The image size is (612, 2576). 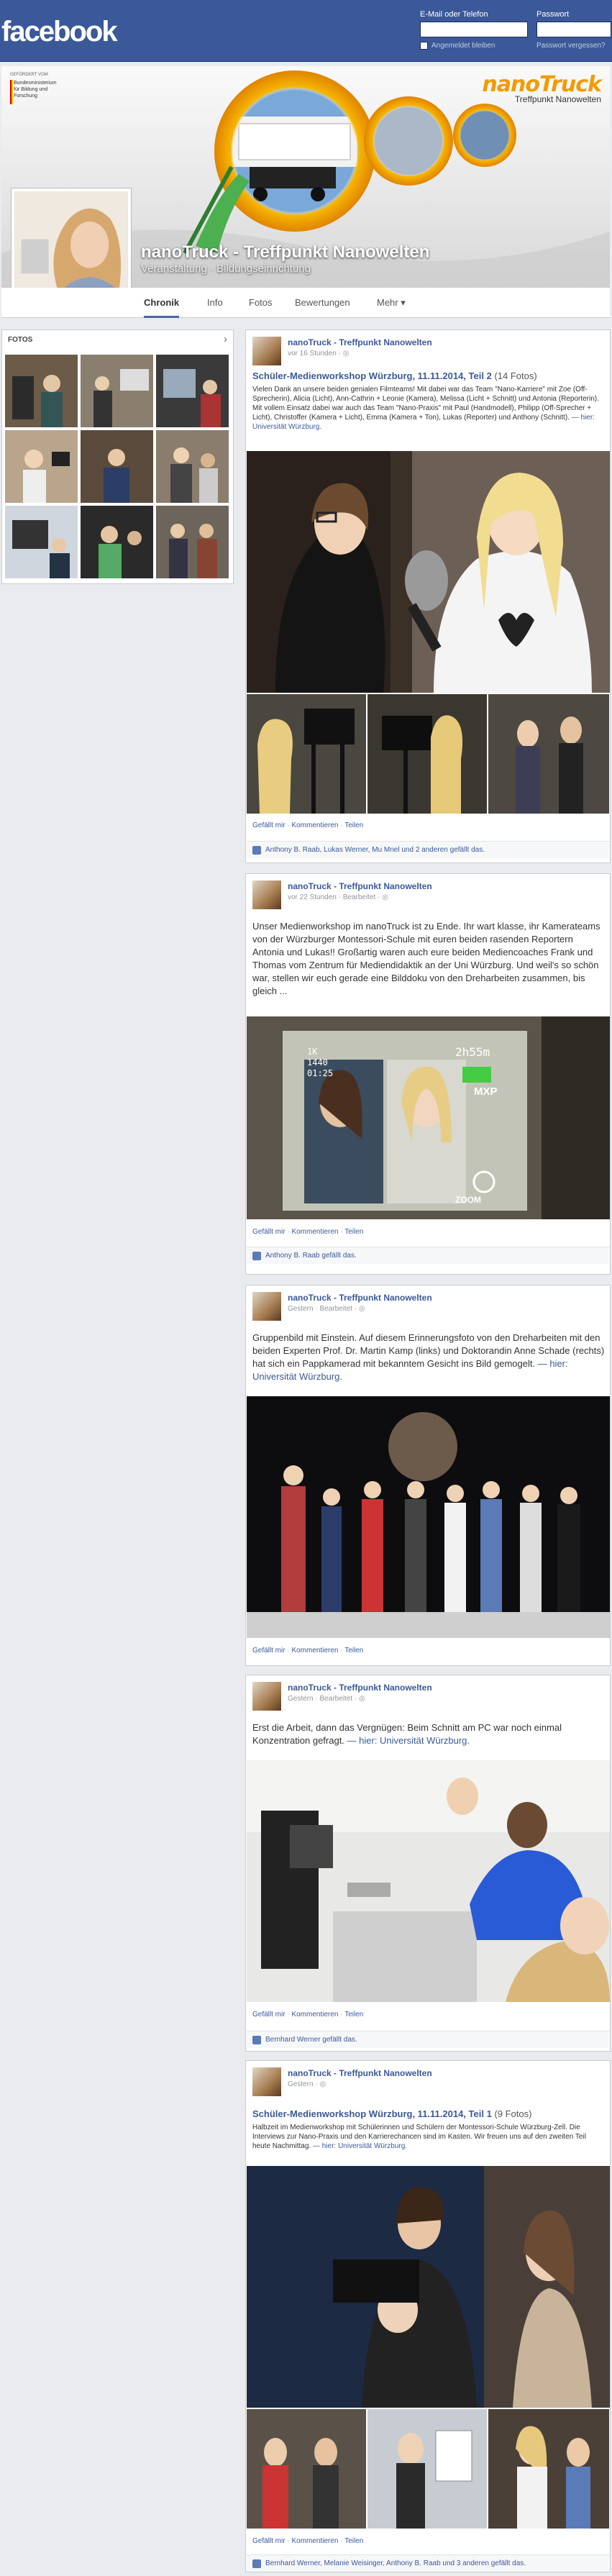 I want to click on tab-info: Info, so click(x=215, y=306).